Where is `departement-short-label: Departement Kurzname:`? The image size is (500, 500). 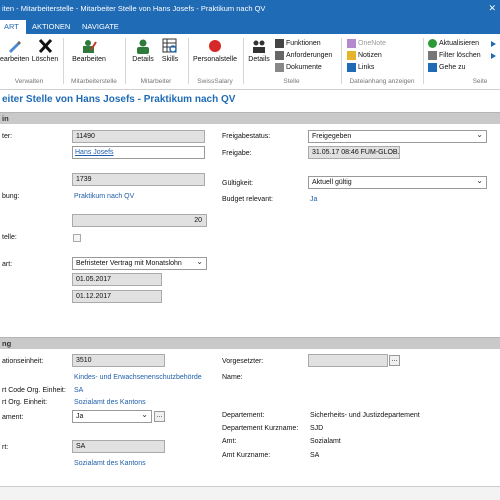
departement-short-label: Departement Kurzname: is located at coordinates (260, 428).